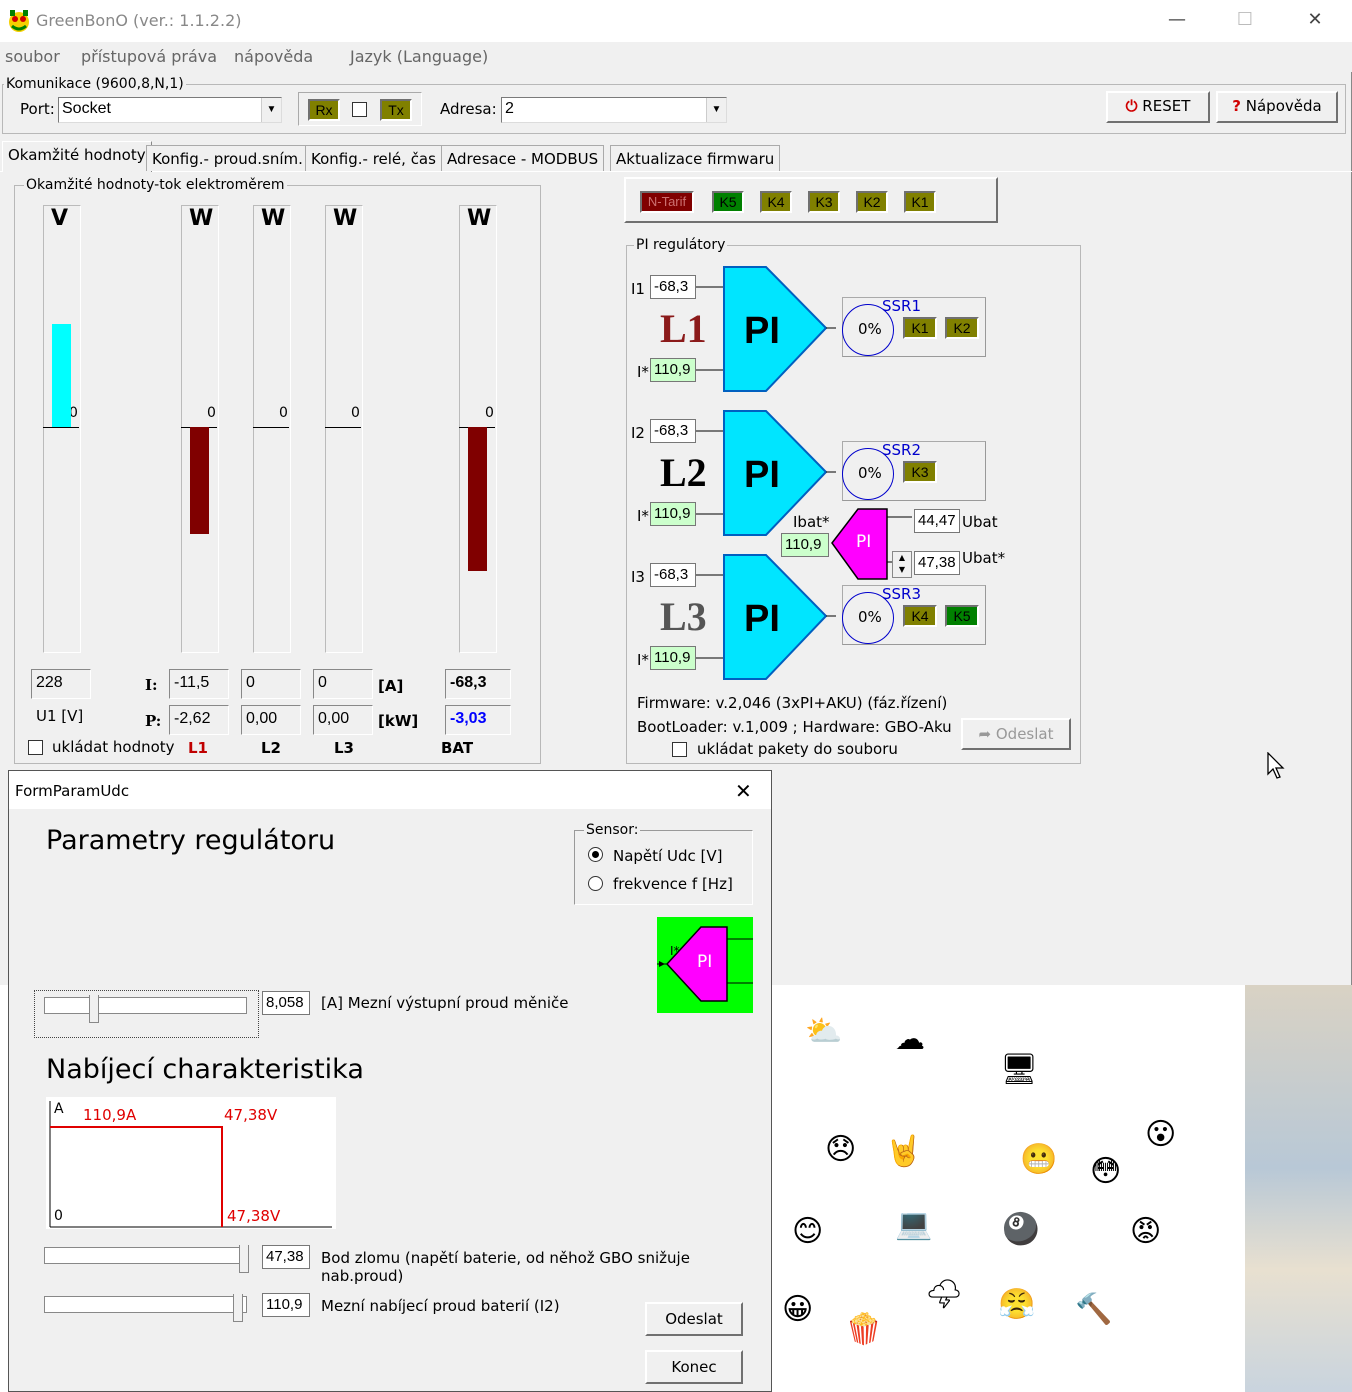  I want to click on dialog-close-icon: ✕, so click(743, 791).